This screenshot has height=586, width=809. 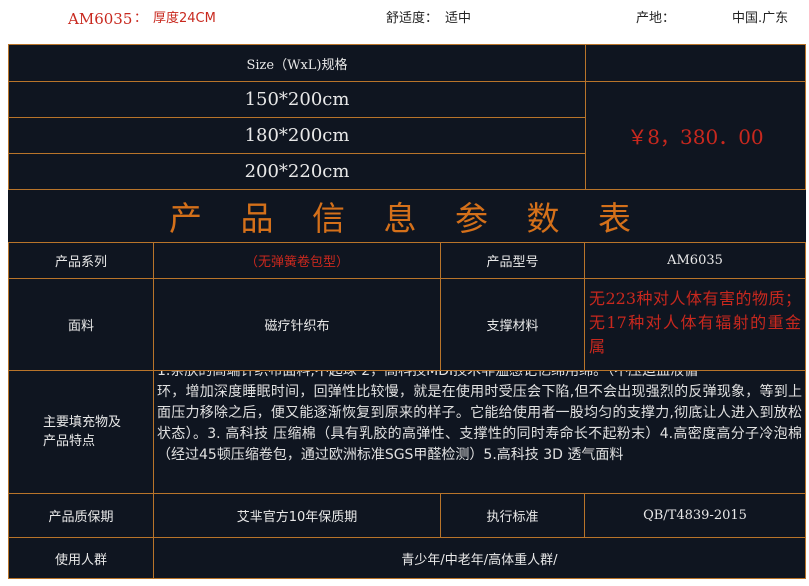 What do you see at coordinates (656, 18) in the screenshot?
I see `header-origin-label: 产地：` at bounding box center [656, 18].